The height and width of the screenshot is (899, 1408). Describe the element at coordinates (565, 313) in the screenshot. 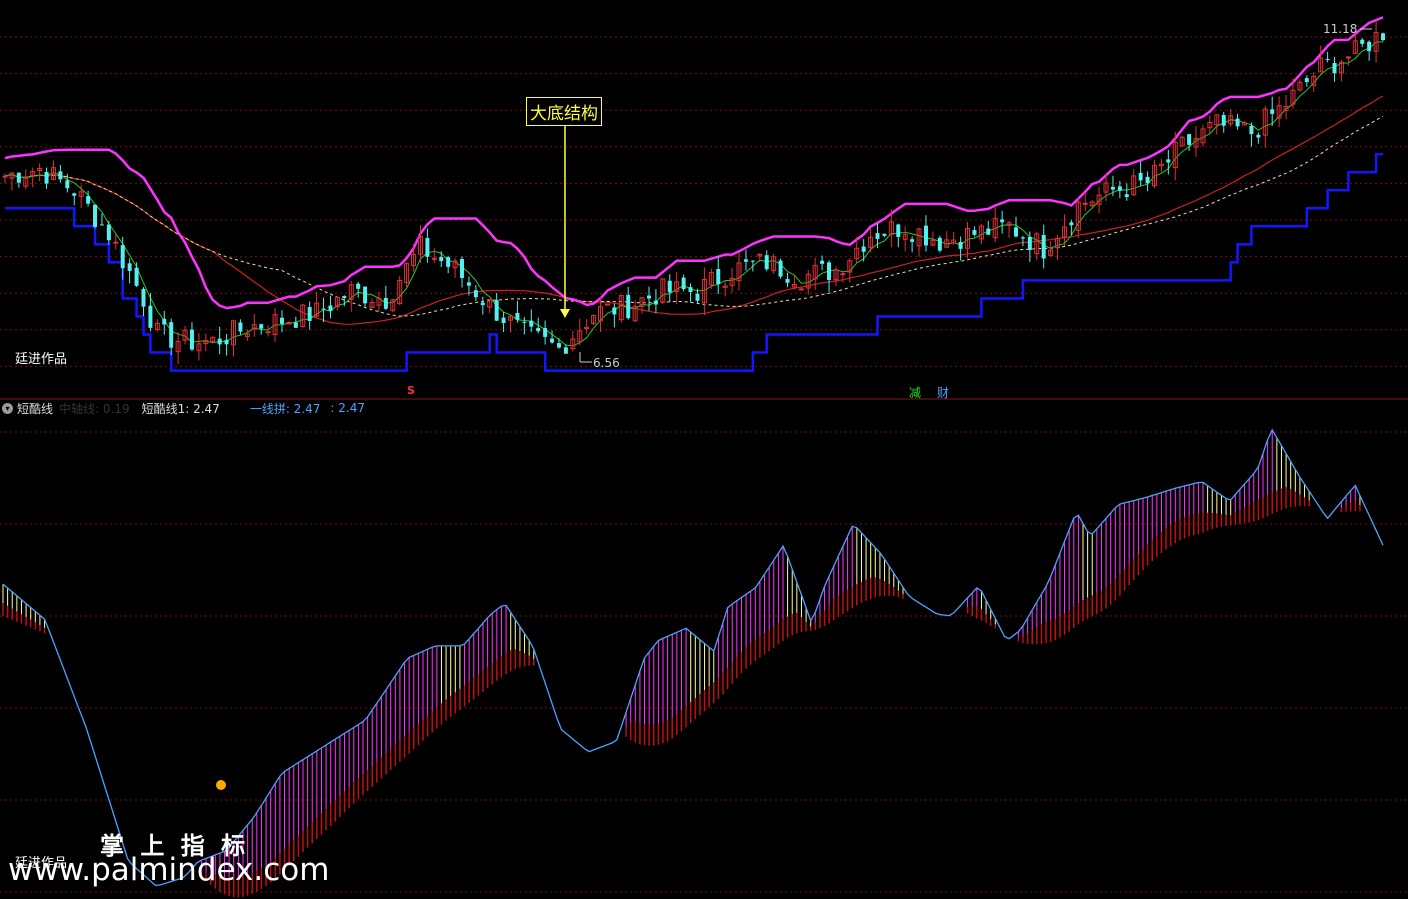

I see `annotation-arrow-head` at that location.